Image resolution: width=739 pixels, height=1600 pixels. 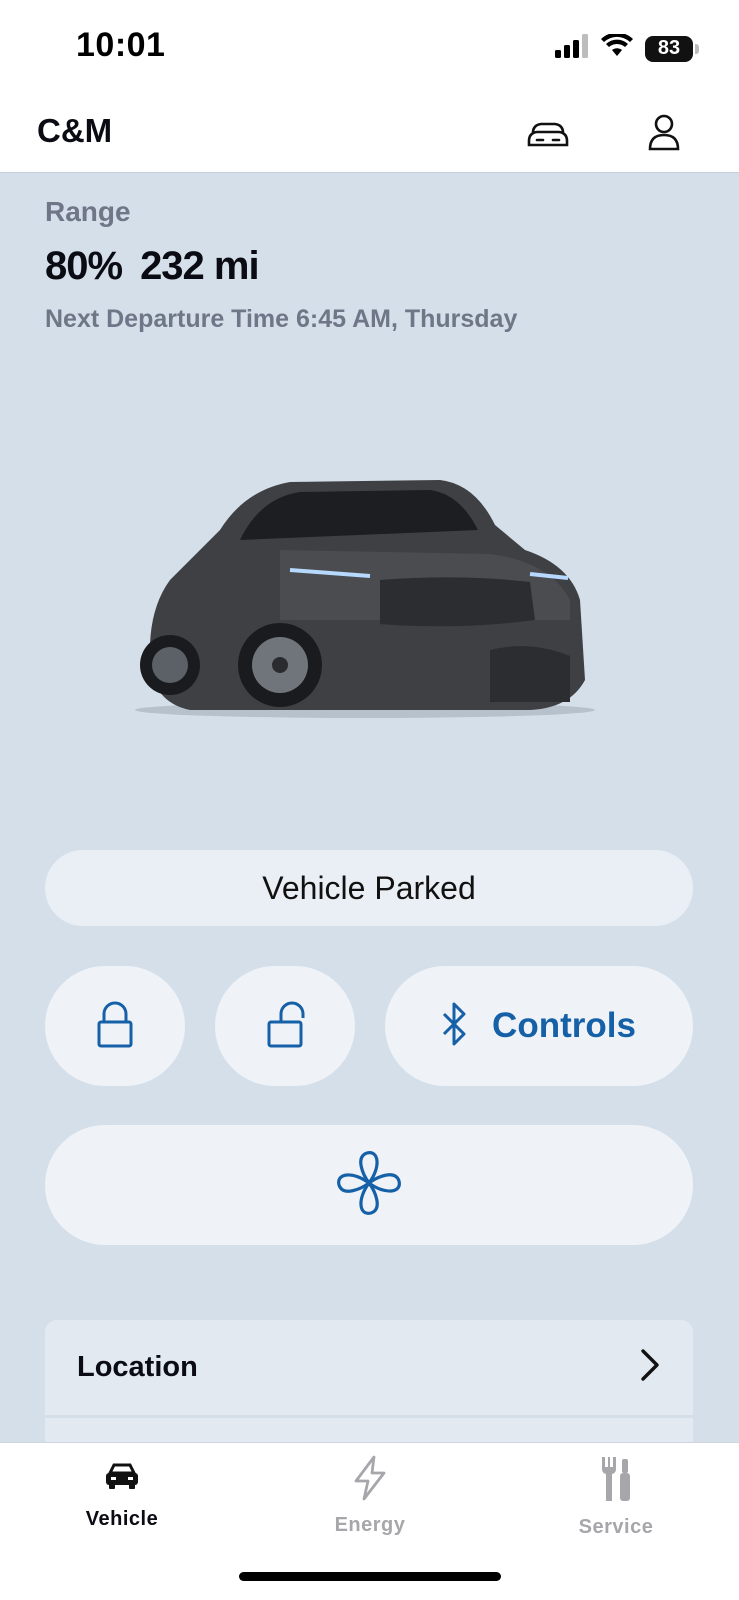 What do you see at coordinates (365, 600) in the screenshot?
I see `vehicle-image` at bounding box center [365, 600].